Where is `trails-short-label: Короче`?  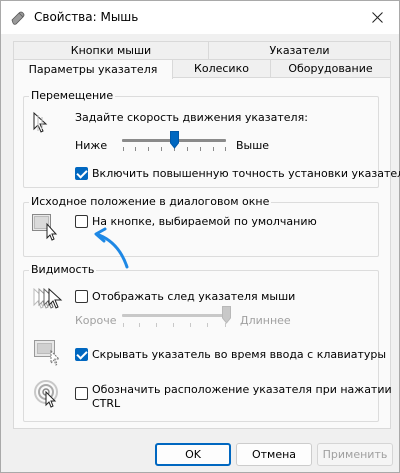 trails-short-label: Короче is located at coordinates (96, 320).